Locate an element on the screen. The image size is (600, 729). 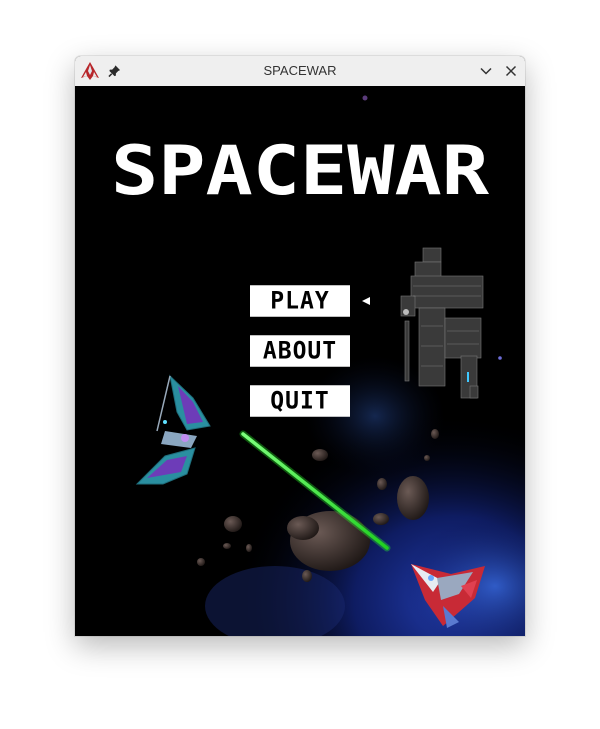
game-title: SPACEWAR is located at coordinates (300, 170).